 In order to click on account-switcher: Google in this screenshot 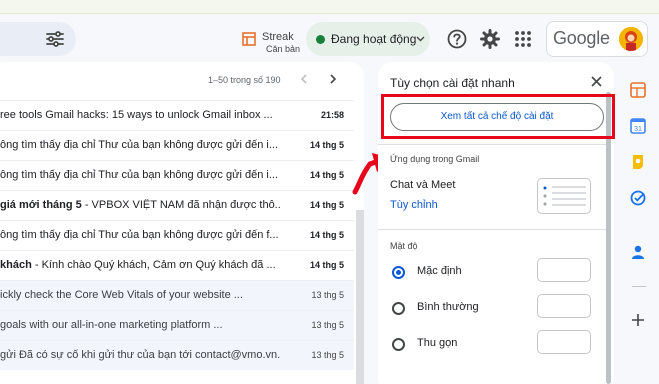, I will do `click(597, 39)`.